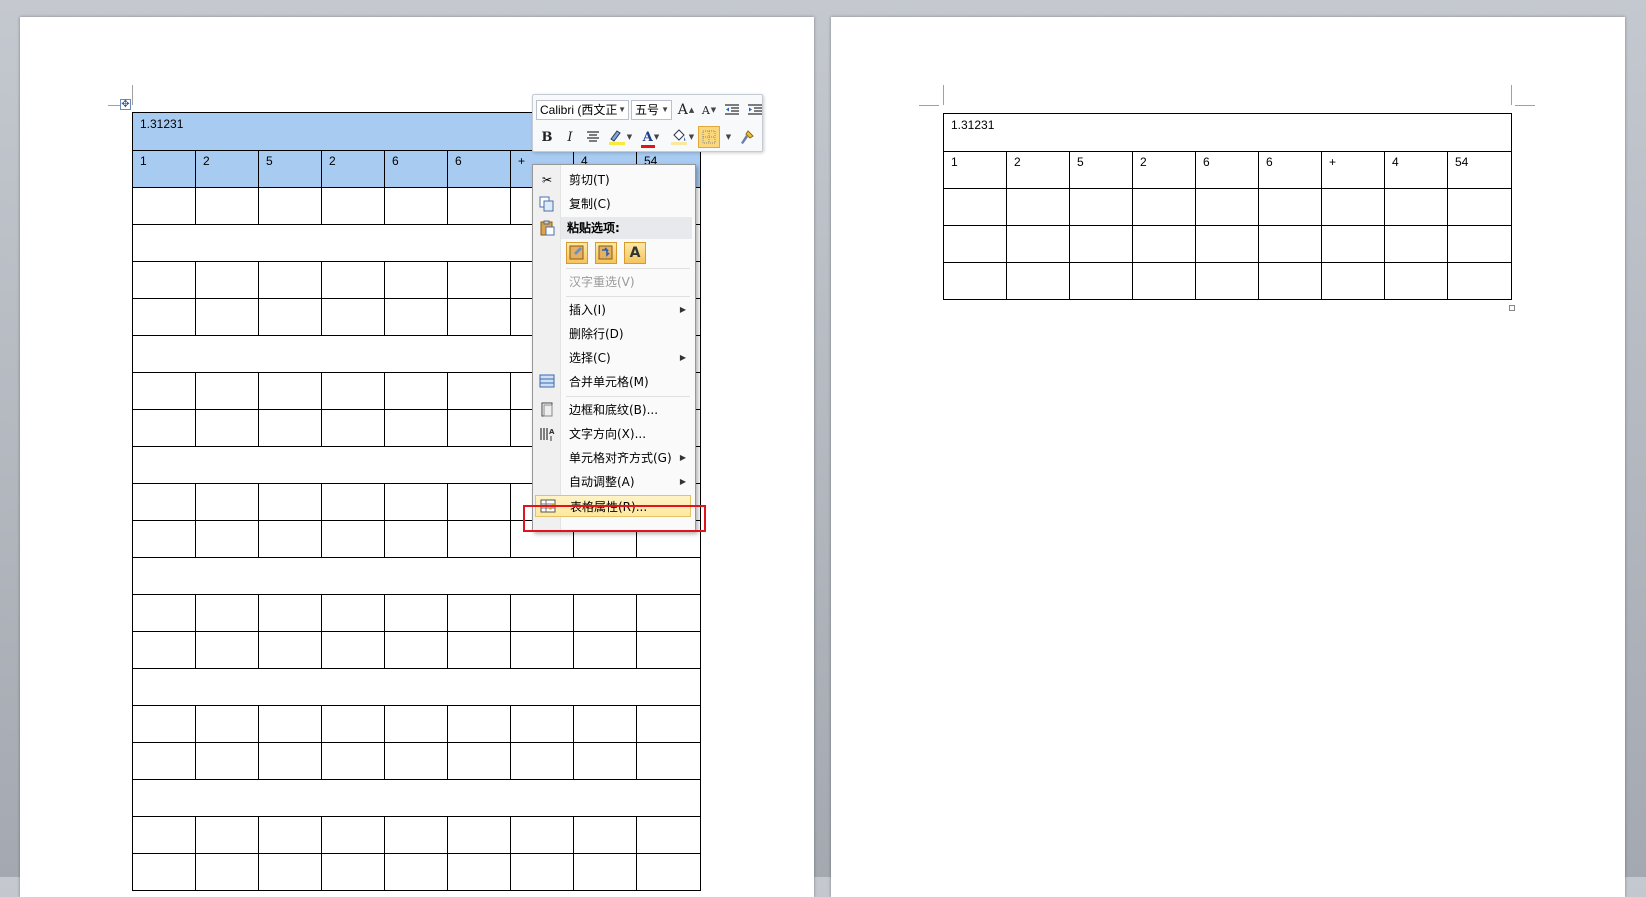  What do you see at coordinates (651, 110) in the screenshot?
I see `font-size-combo: 五号 ▼` at bounding box center [651, 110].